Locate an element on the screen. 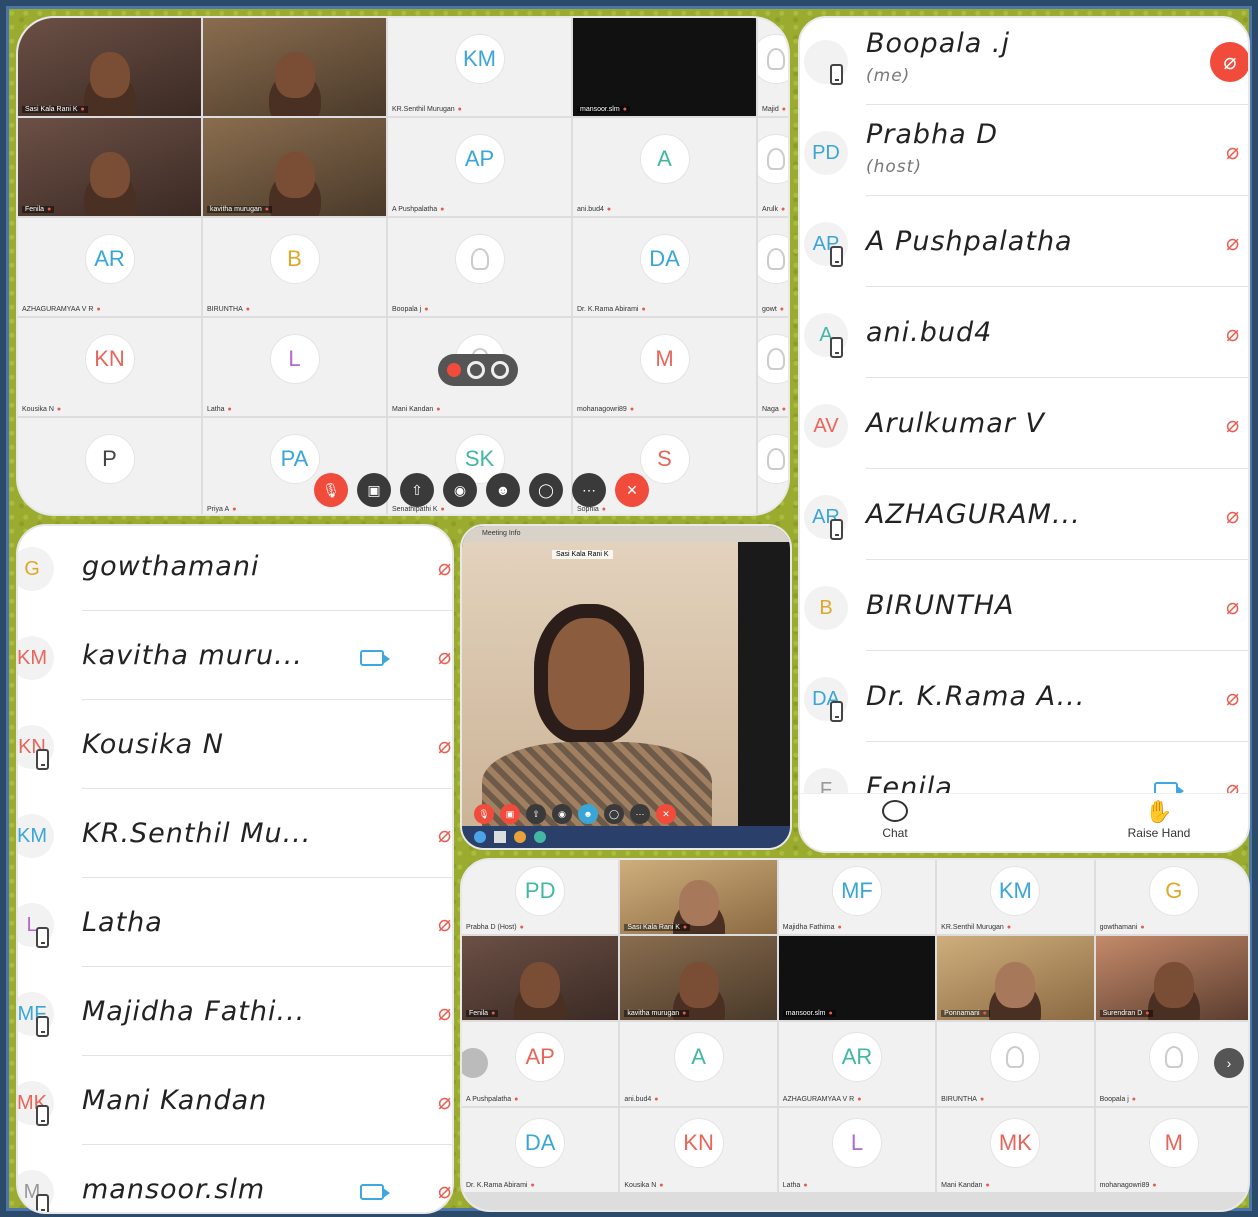 The width and height of the screenshot is (1258, 1217). participant-tile: gowt ● is located at coordinates (773, 267).